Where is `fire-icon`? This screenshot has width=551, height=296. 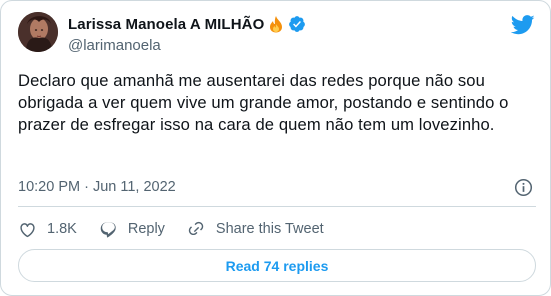
fire-icon is located at coordinates (276, 24).